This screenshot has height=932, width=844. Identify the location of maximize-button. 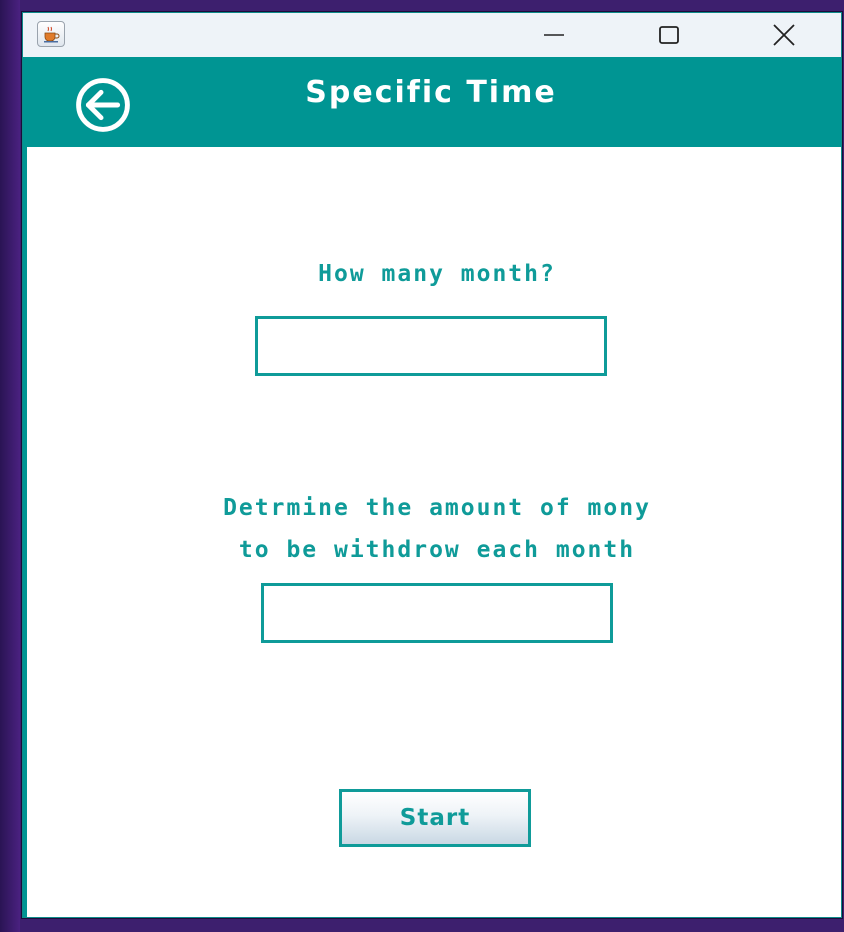
(669, 35).